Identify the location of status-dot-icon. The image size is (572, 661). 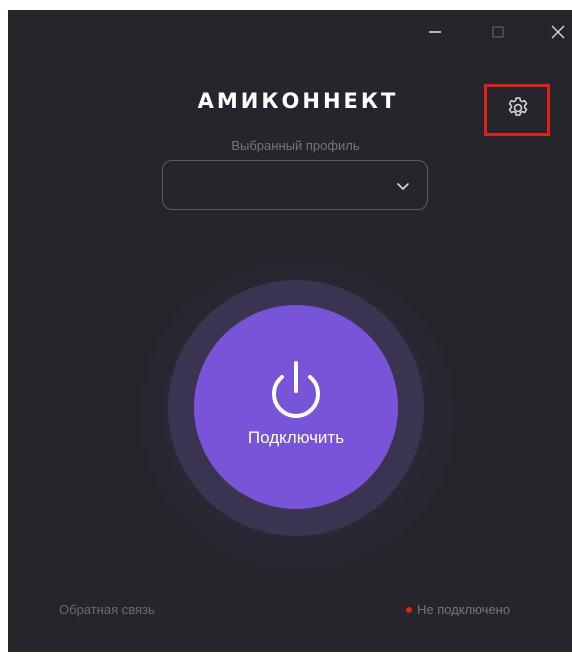
(409, 609).